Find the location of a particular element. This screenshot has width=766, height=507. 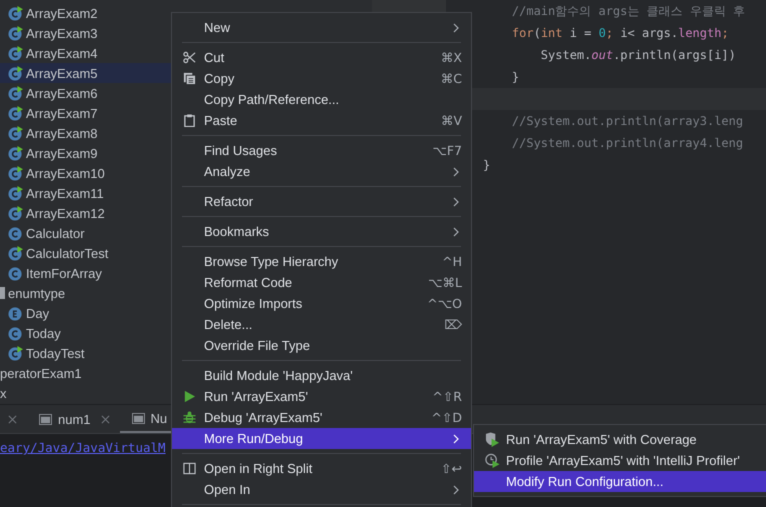

code-line: System.out.println(args[i]) is located at coordinates (638, 55).